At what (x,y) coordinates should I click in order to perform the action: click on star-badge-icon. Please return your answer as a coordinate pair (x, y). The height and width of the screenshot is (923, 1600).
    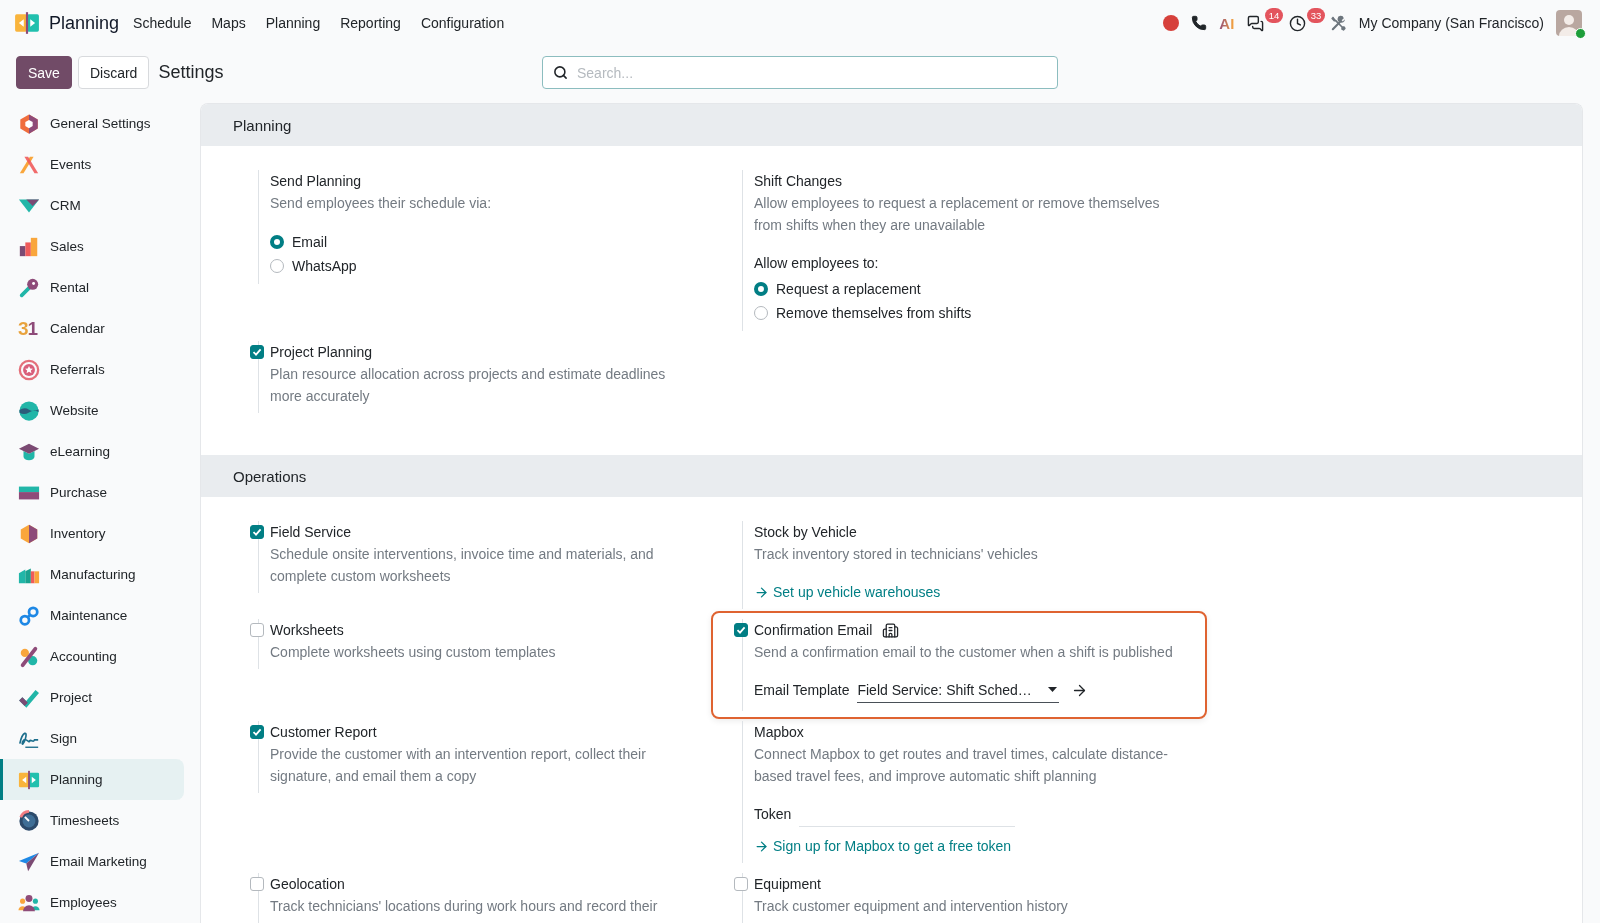
    Looking at the image, I should click on (29, 369).